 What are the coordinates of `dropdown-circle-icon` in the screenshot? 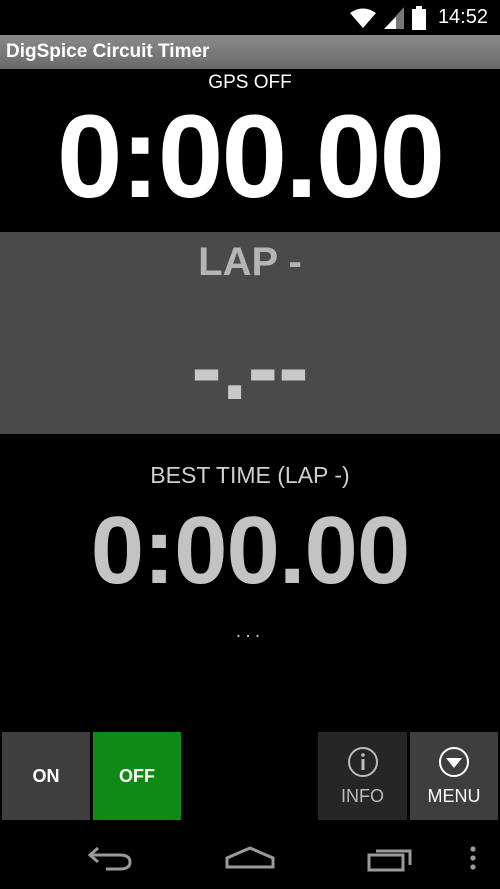 It's located at (454, 761).